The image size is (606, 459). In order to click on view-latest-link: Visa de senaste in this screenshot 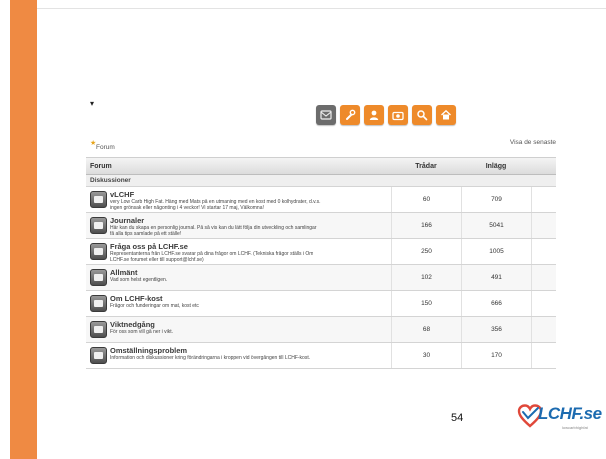, I will do `click(533, 142)`.